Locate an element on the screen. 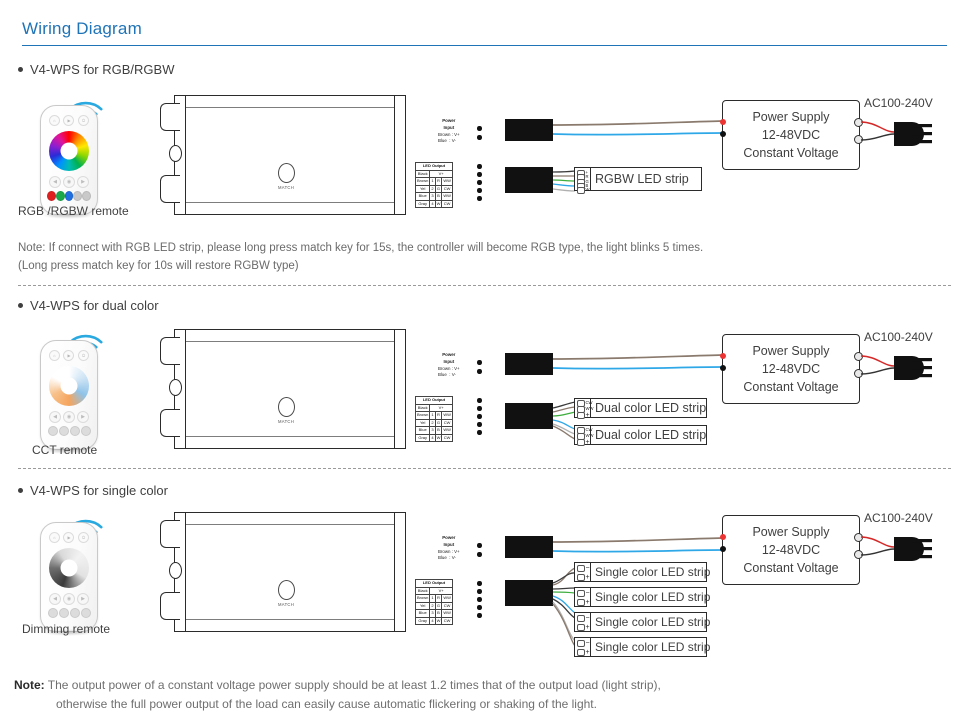 Image resolution: width=969 pixels, height=726 pixels. rgb-color-wheel is located at coordinates (69, 151).